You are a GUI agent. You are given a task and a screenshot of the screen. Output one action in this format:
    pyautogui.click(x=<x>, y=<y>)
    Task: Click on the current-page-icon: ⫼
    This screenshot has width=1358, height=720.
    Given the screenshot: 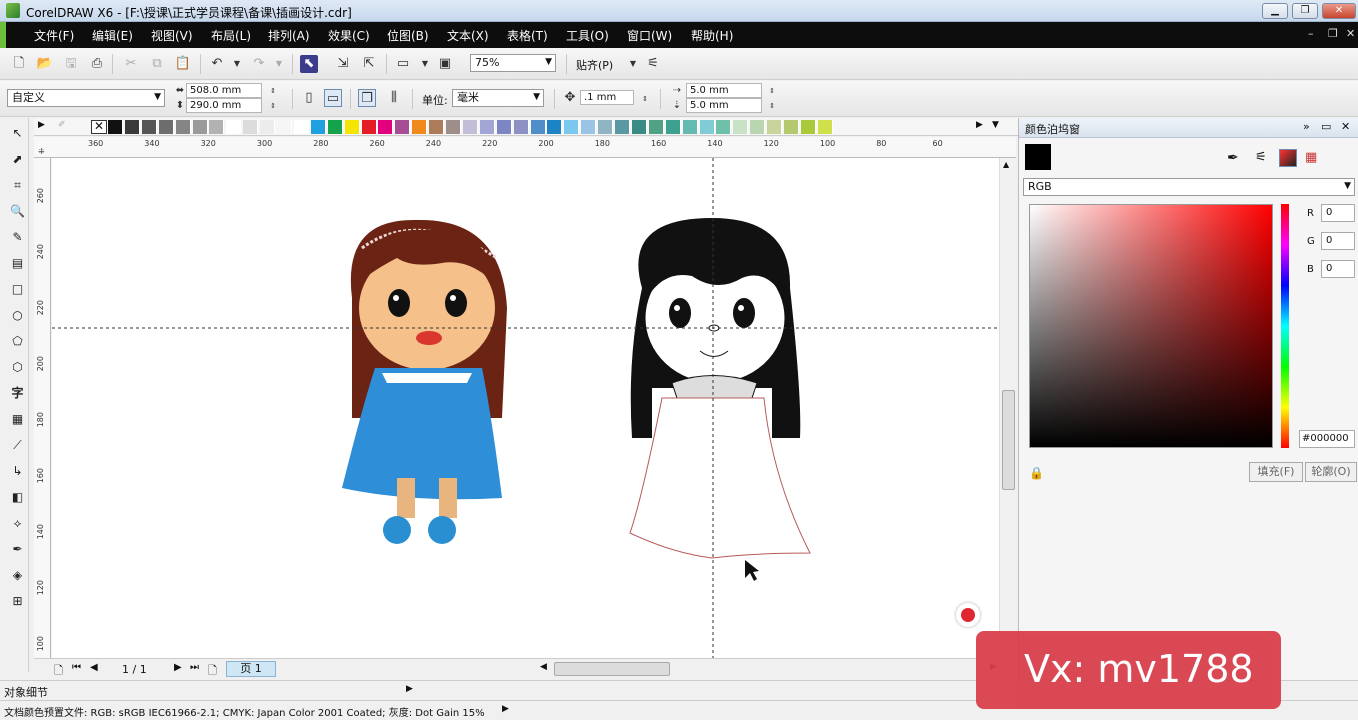 What is the action you would take?
    pyautogui.click(x=394, y=98)
    